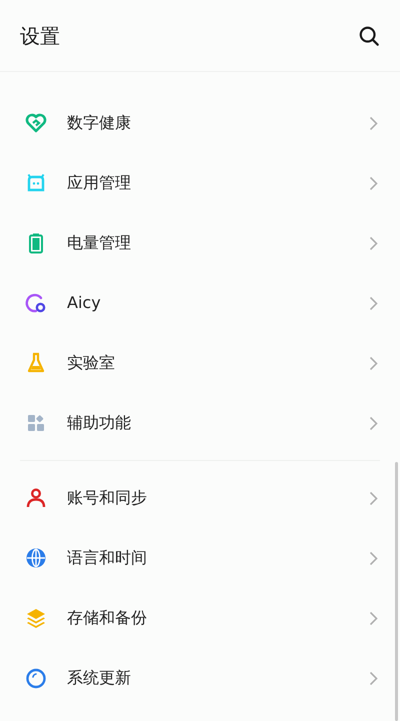  What do you see at coordinates (200, 498) in the screenshot?
I see `settings-item: 账号和同步` at bounding box center [200, 498].